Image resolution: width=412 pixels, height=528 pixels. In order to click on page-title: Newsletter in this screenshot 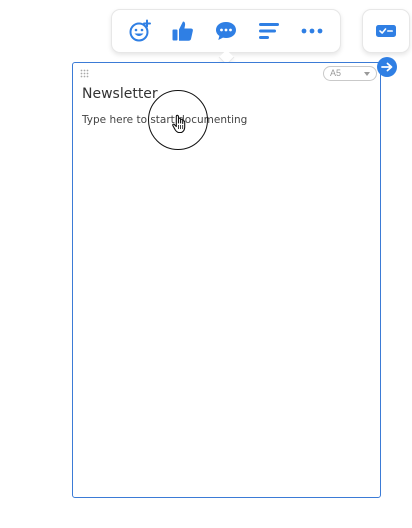, I will do `click(120, 94)`.